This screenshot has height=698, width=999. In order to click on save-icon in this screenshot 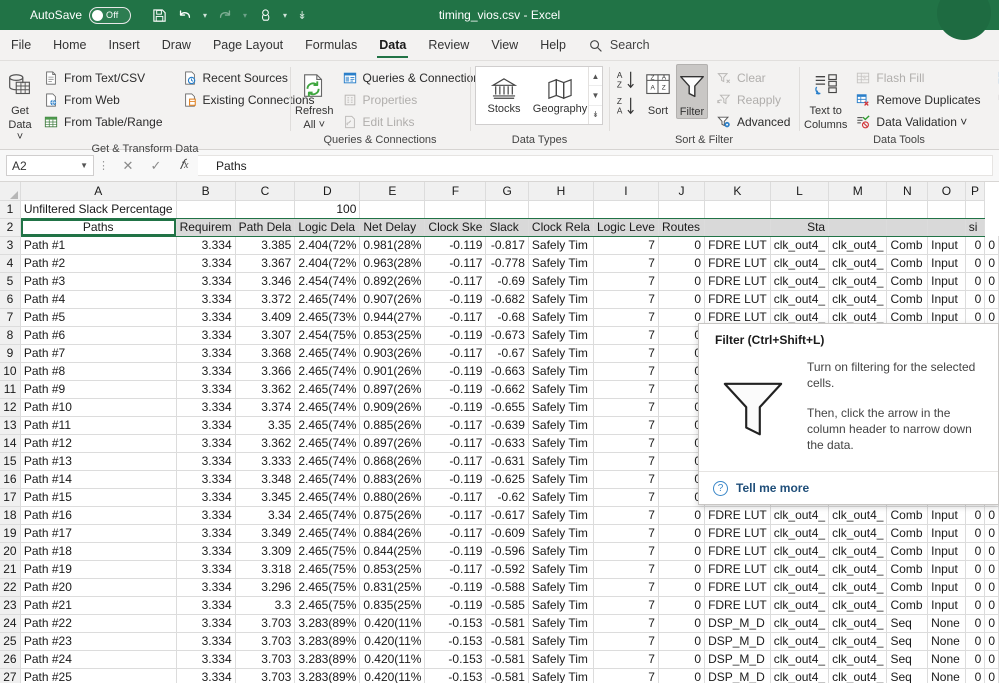, I will do `click(159, 15)`.